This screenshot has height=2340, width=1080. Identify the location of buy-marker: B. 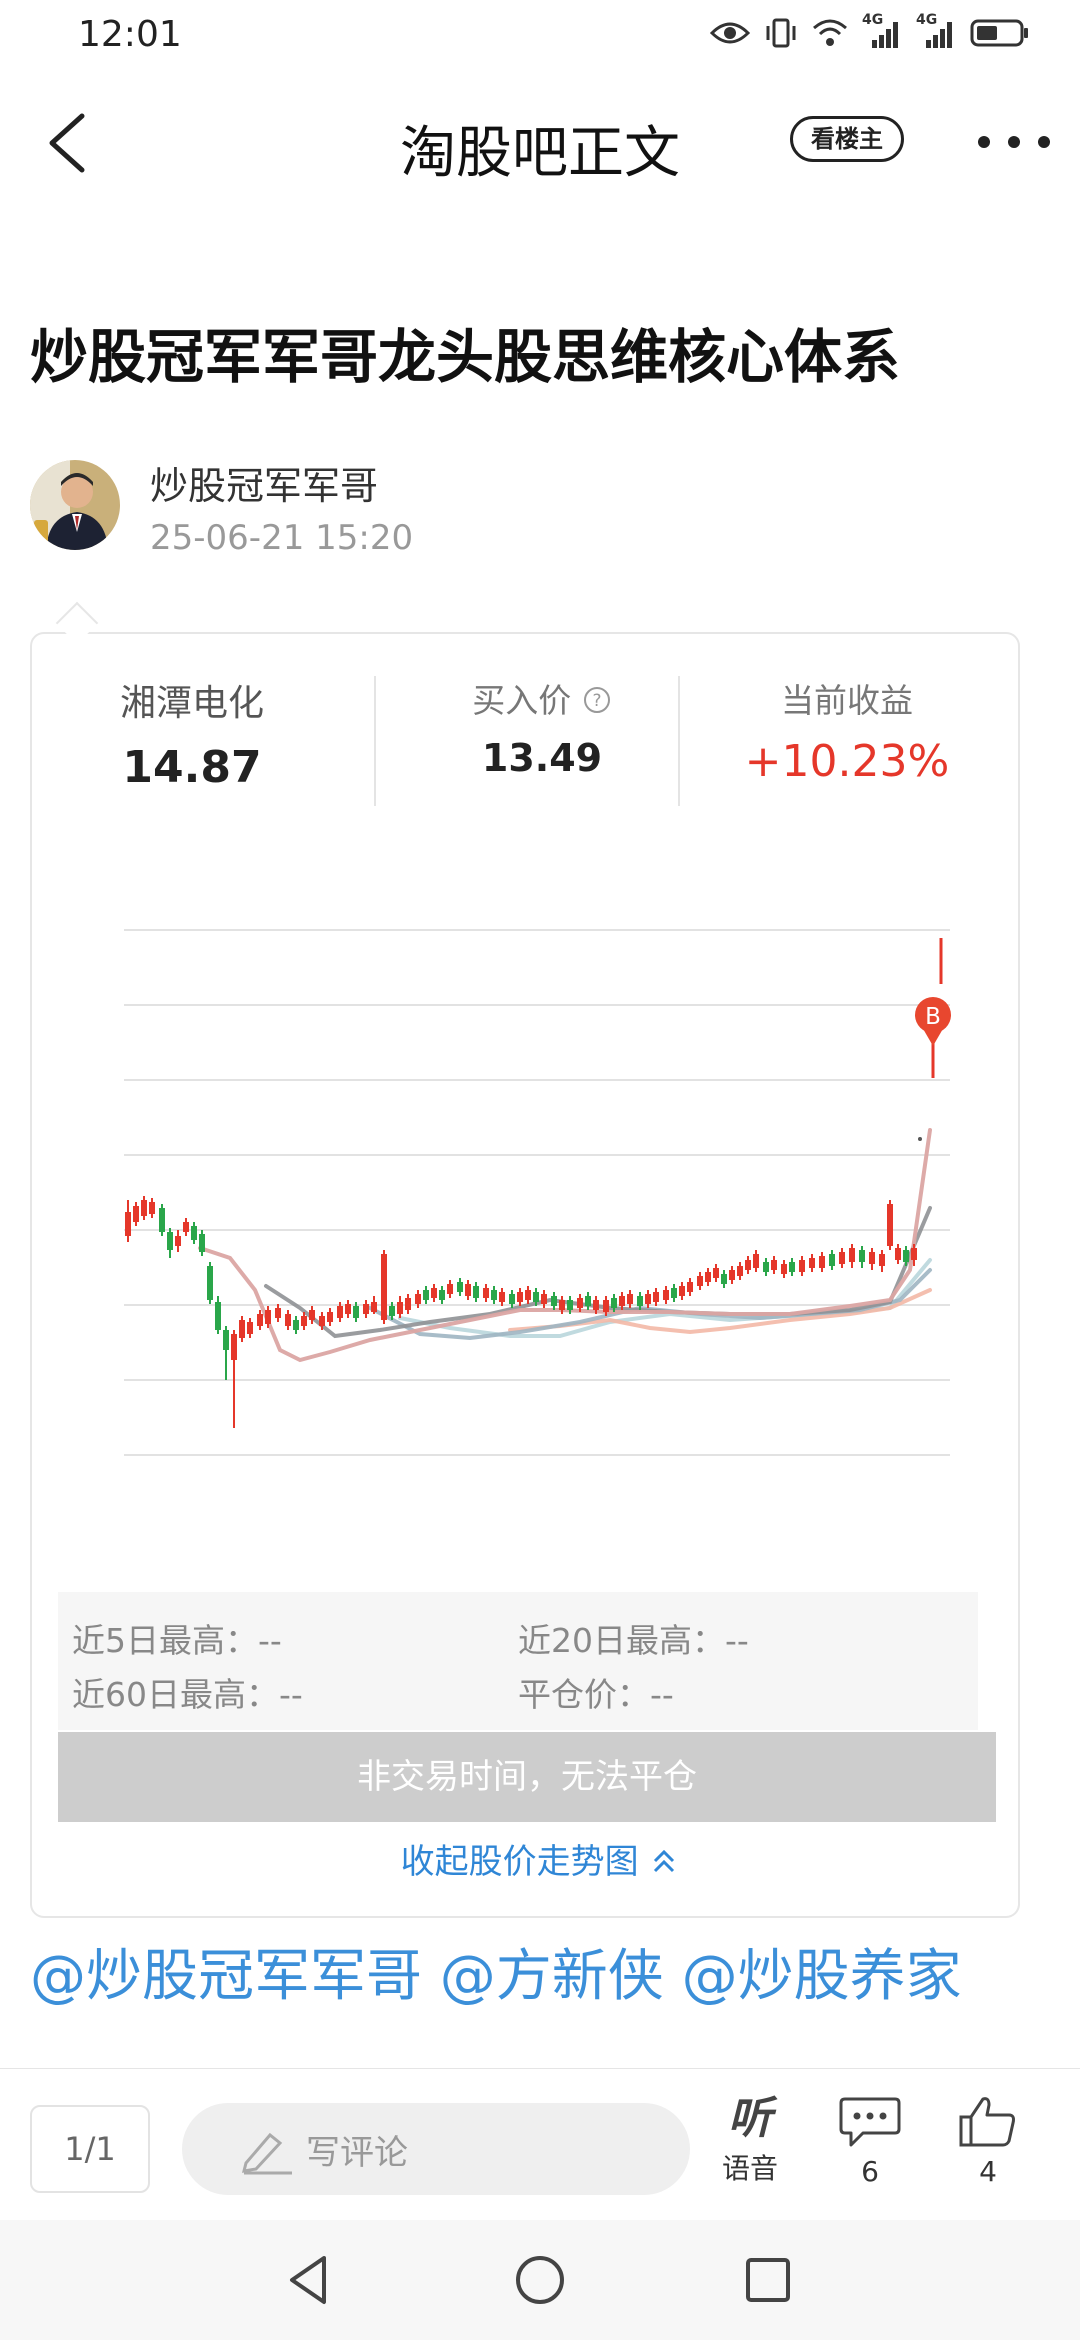
(933, 1039).